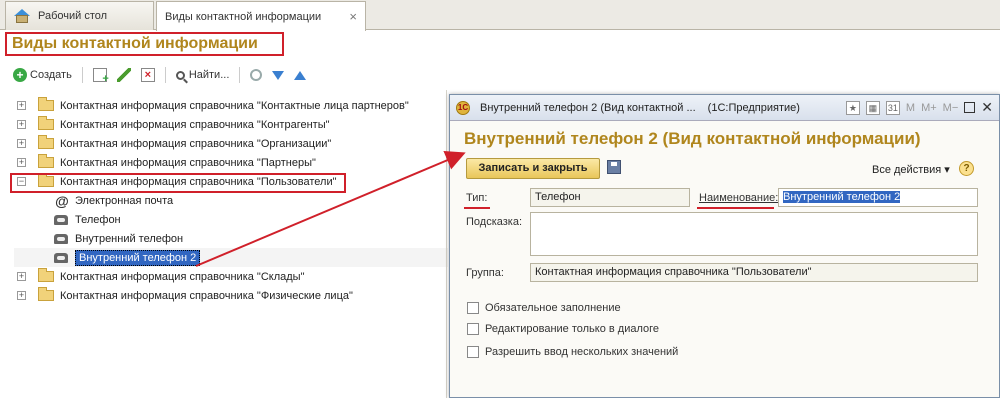 The height and width of the screenshot is (398, 1000). I want to click on annotation-arrow, so click(330, 208).